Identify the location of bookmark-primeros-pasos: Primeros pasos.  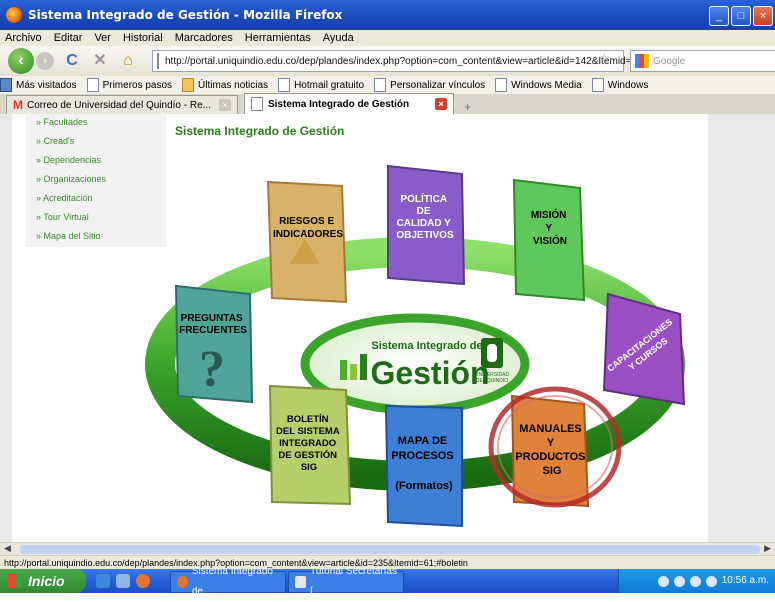
(129, 85).